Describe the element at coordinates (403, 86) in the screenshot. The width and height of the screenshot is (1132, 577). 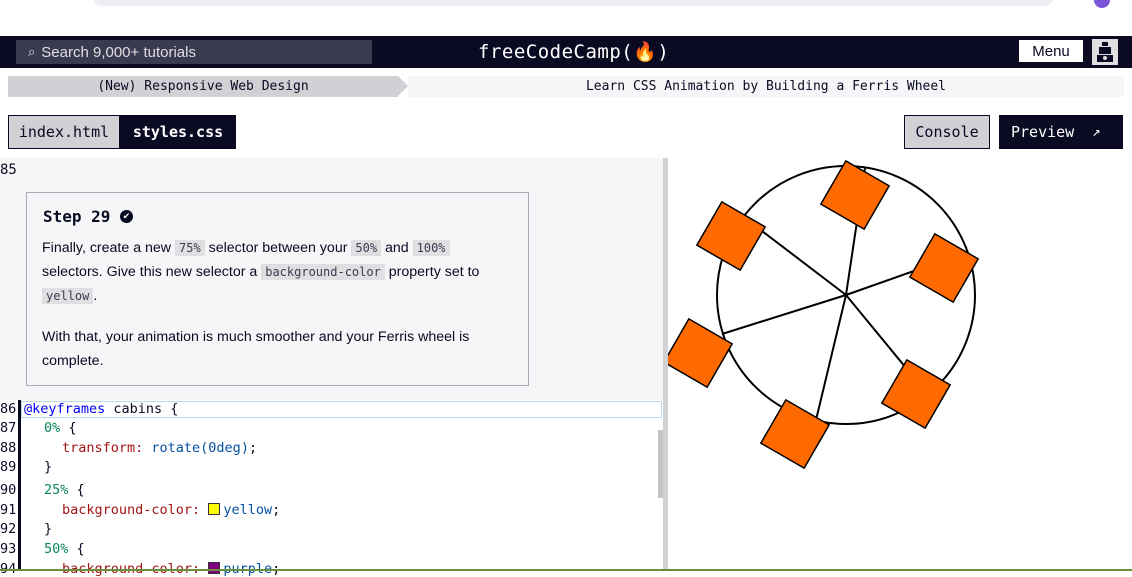
I see `breadcrumb-separator` at that location.